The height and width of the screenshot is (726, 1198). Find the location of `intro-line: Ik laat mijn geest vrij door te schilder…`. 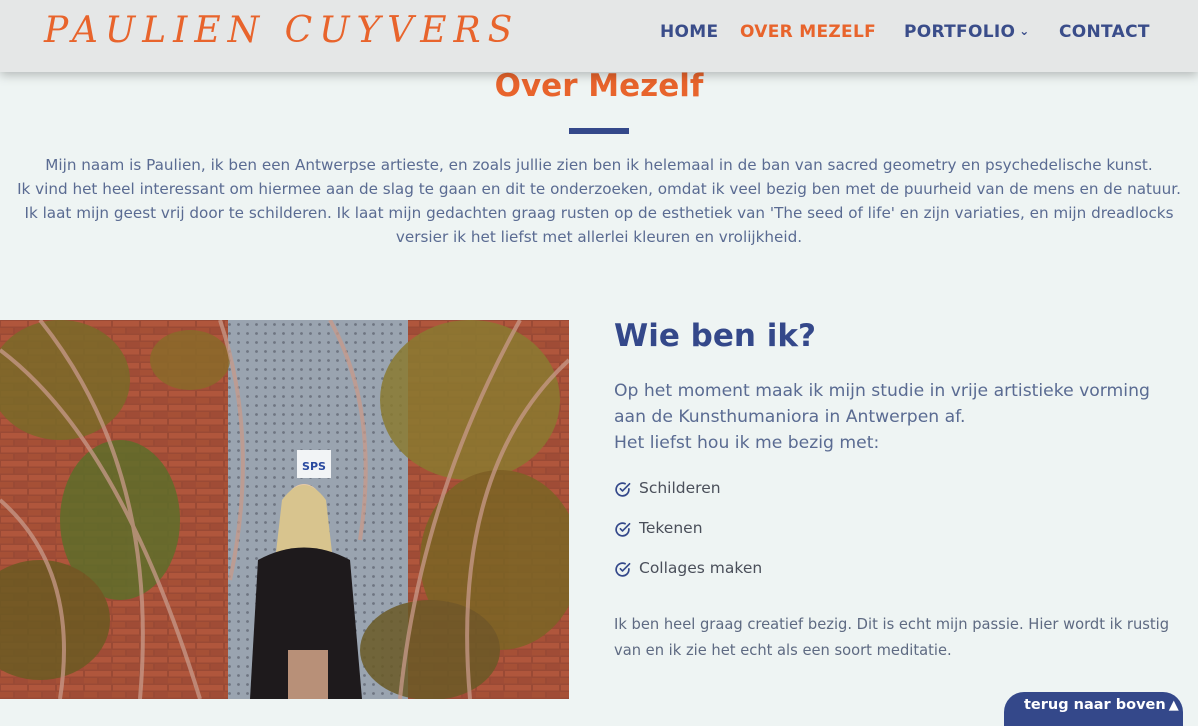

intro-line: Ik laat mijn geest vrij door te schilder… is located at coordinates (599, 225).